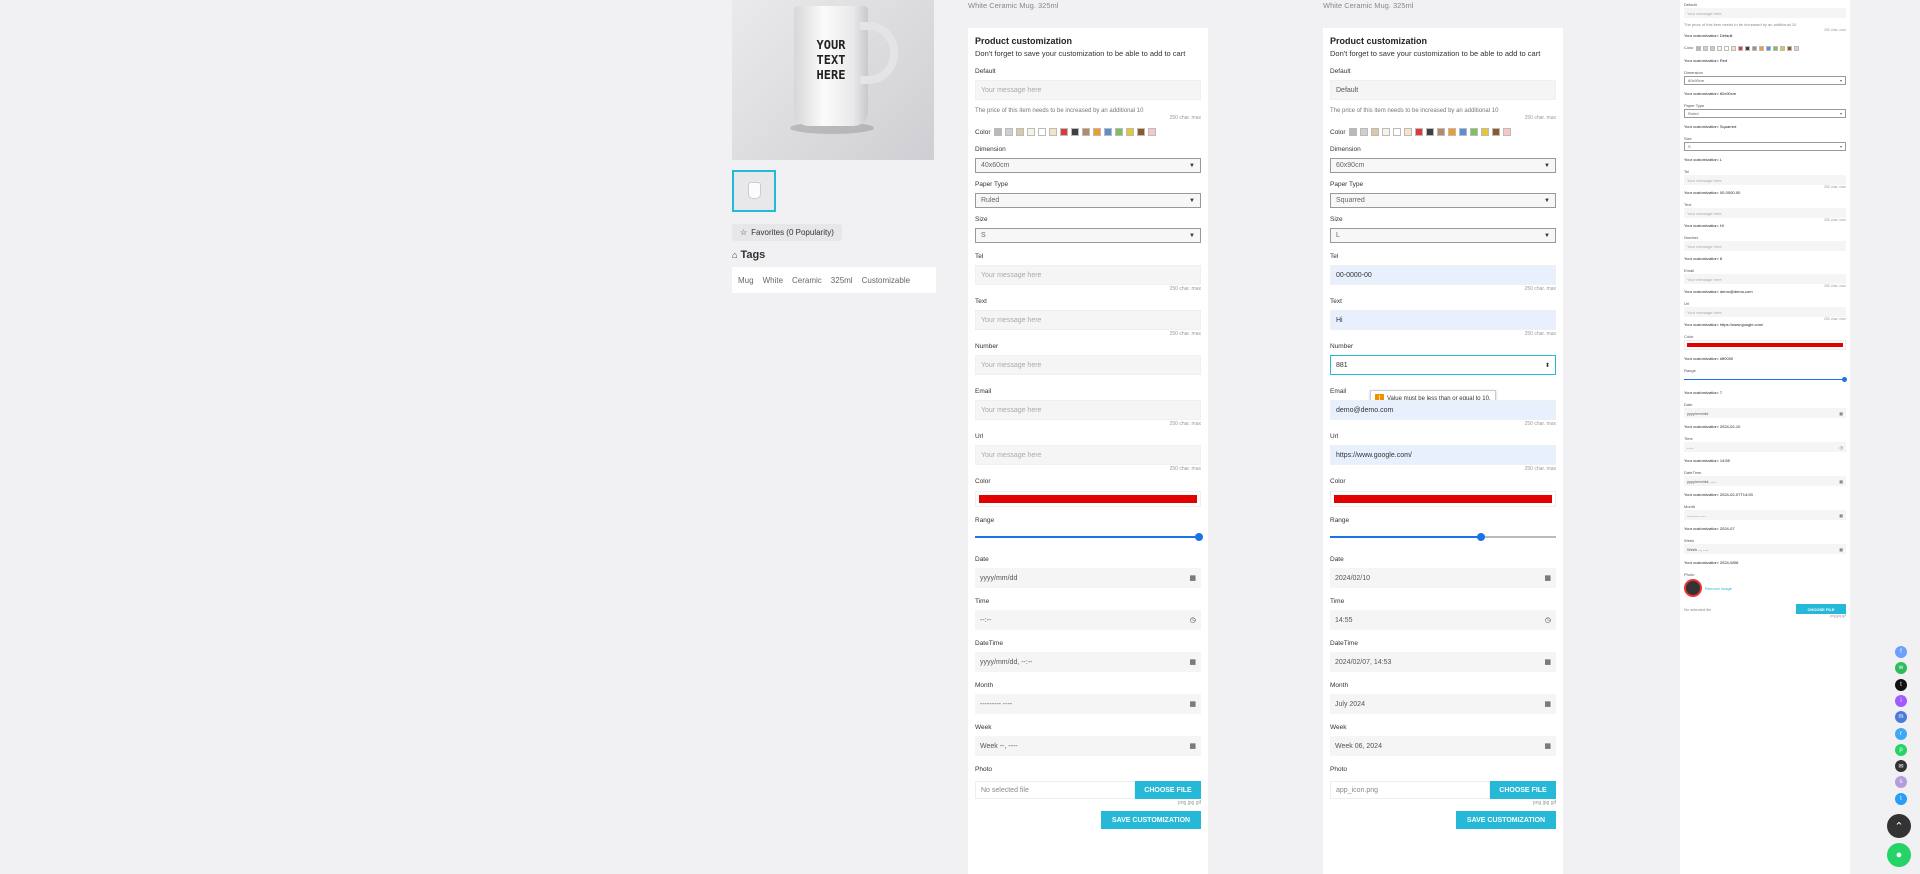 The width and height of the screenshot is (1920, 874). I want to click on share-icon: r, so click(1901, 733).